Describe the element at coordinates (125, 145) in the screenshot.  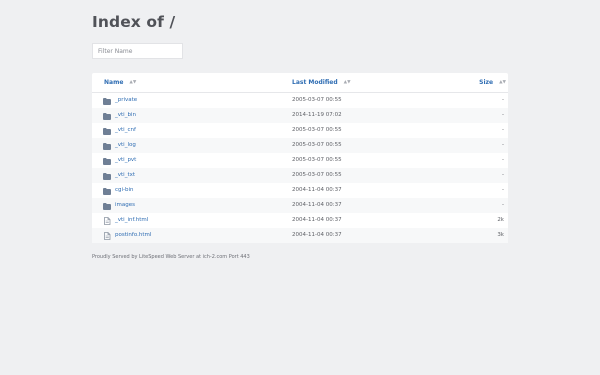
I see `entry-name-link: _vti_log` at that location.